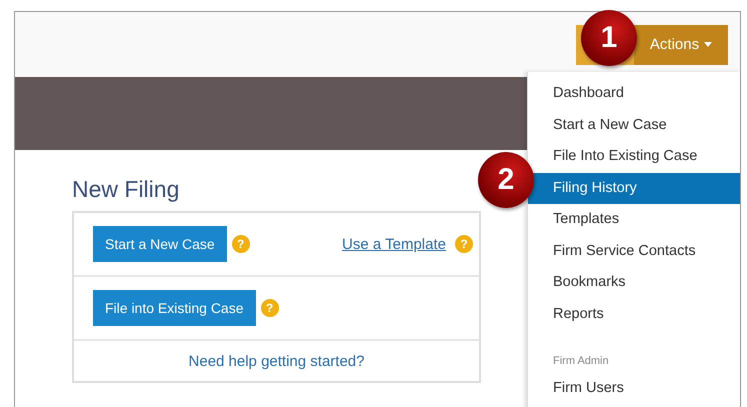  What do you see at coordinates (581, 361) in the screenshot?
I see `menu-header: Firm Admin` at bounding box center [581, 361].